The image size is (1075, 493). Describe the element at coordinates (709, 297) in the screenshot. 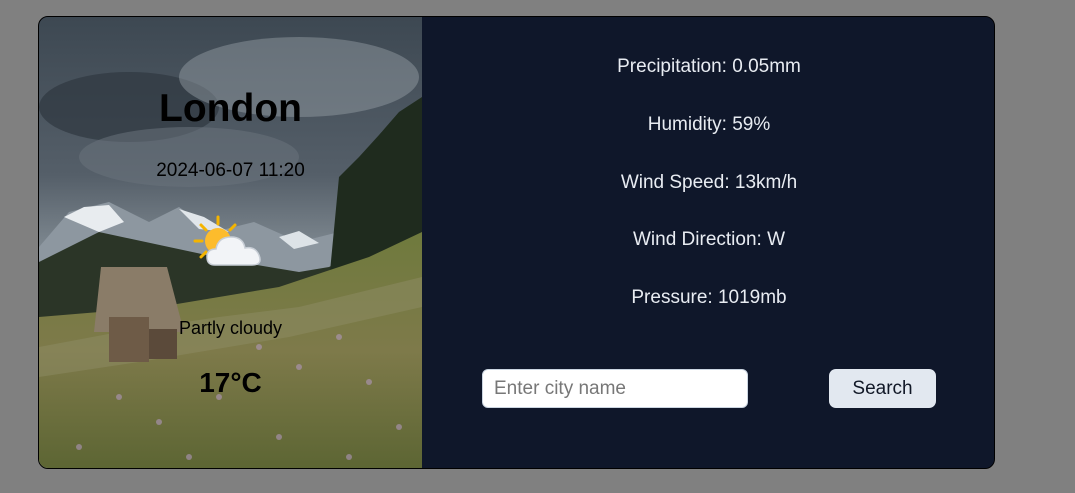

I see `pressure-value: Pressure: 1019mb` at that location.